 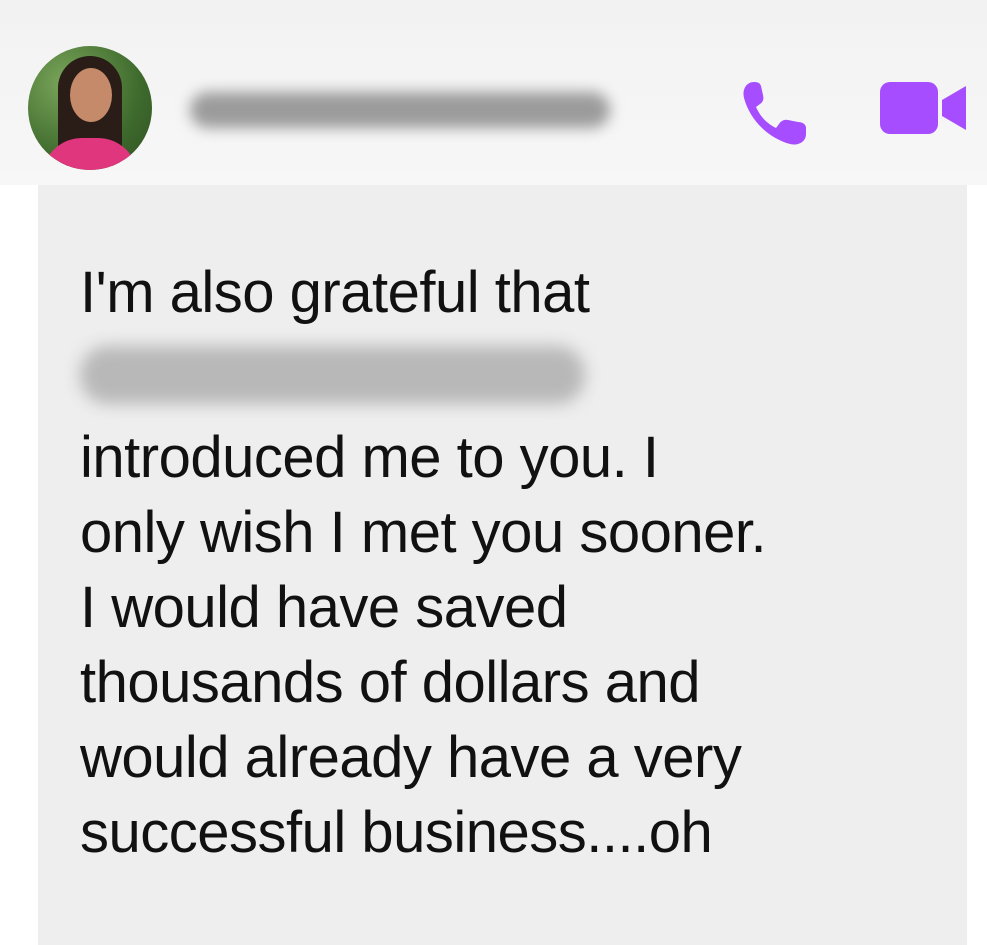 I want to click on message-line-7: successful business....oh, so click(x=396, y=832).